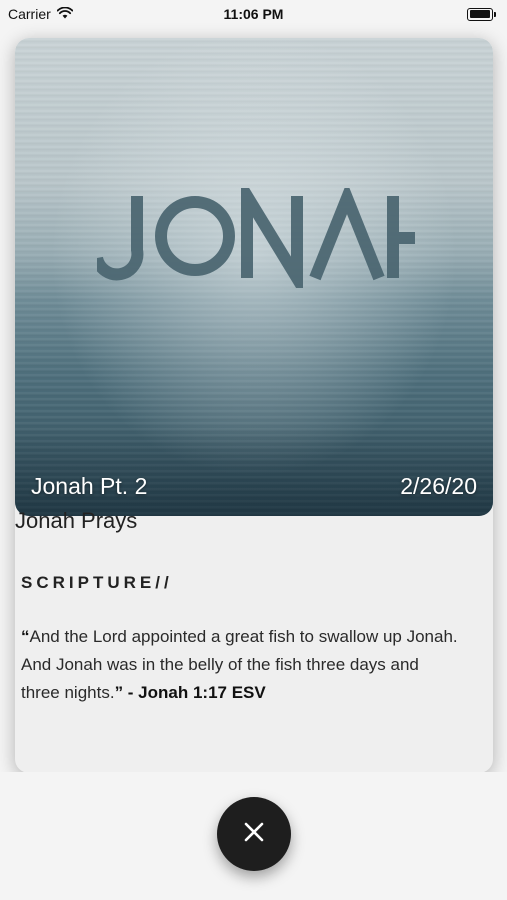 The image size is (507, 900). Describe the element at coordinates (254, 471) in the screenshot. I see `artwork-shade` at that location.